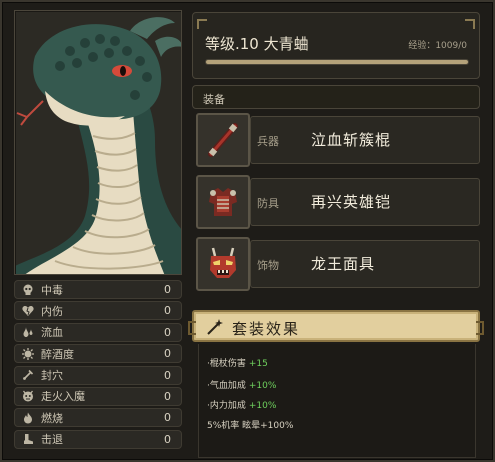 The width and height of the screenshot is (495, 462). I want to click on status-label: 流血, so click(52, 333).